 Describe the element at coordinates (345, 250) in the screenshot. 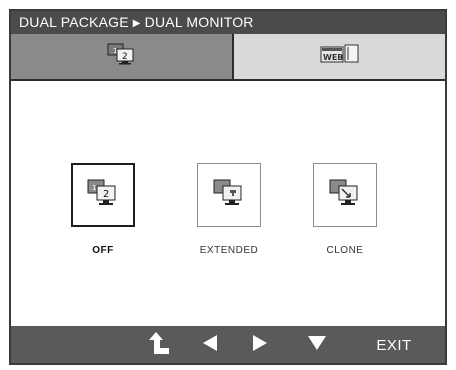

I see `option-clone-label: CLONE` at that location.